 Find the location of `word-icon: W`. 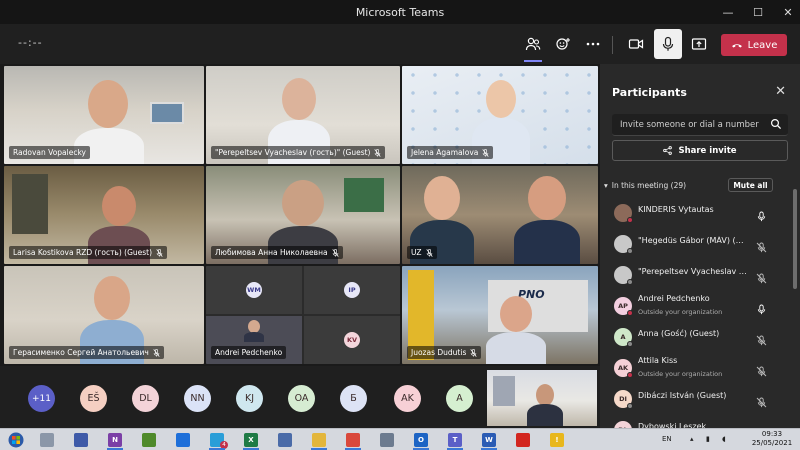

word-icon: W is located at coordinates (489, 440).